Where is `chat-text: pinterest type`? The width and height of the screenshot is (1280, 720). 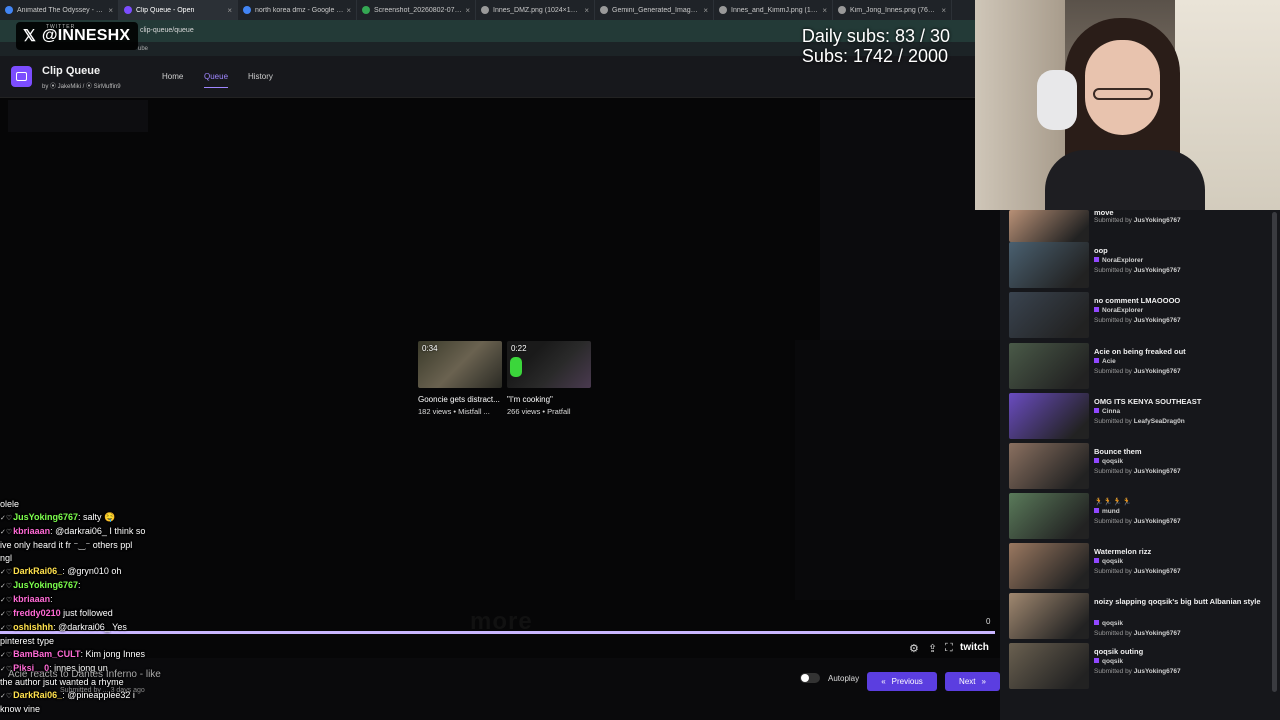 chat-text: pinterest type is located at coordinates (27, 641).